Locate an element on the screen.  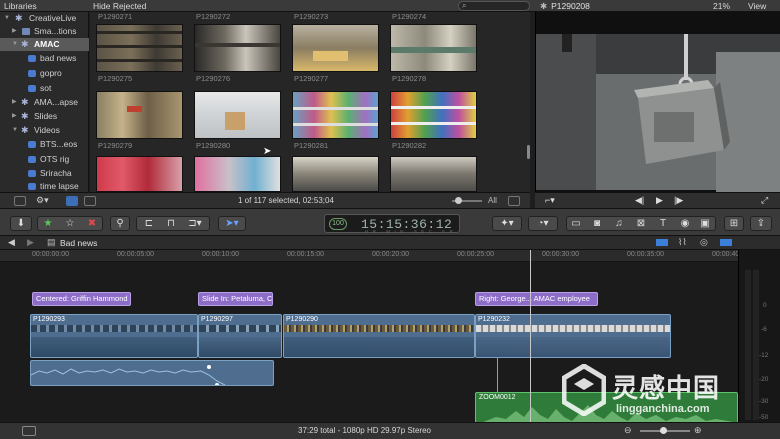
sidebar-item-videos: ▼ ✱ Videos is located at coordinates (44, 130).